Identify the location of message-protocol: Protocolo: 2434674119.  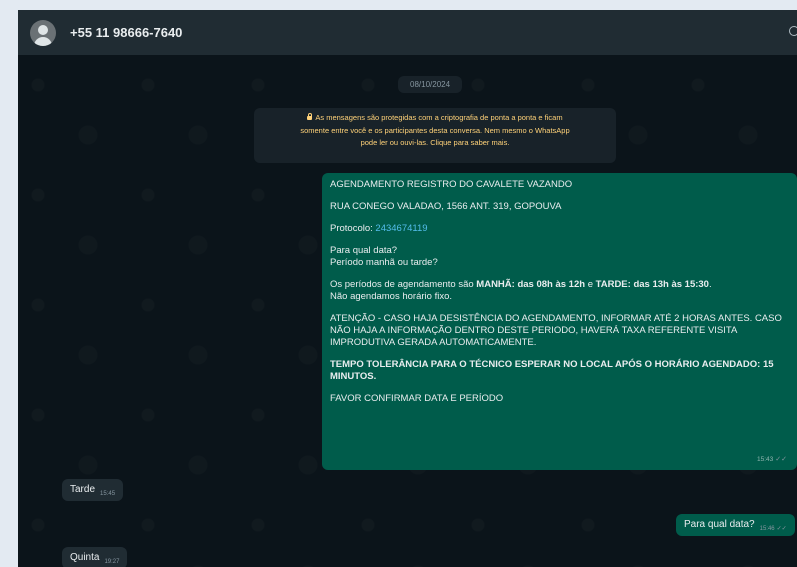
(559, 229).